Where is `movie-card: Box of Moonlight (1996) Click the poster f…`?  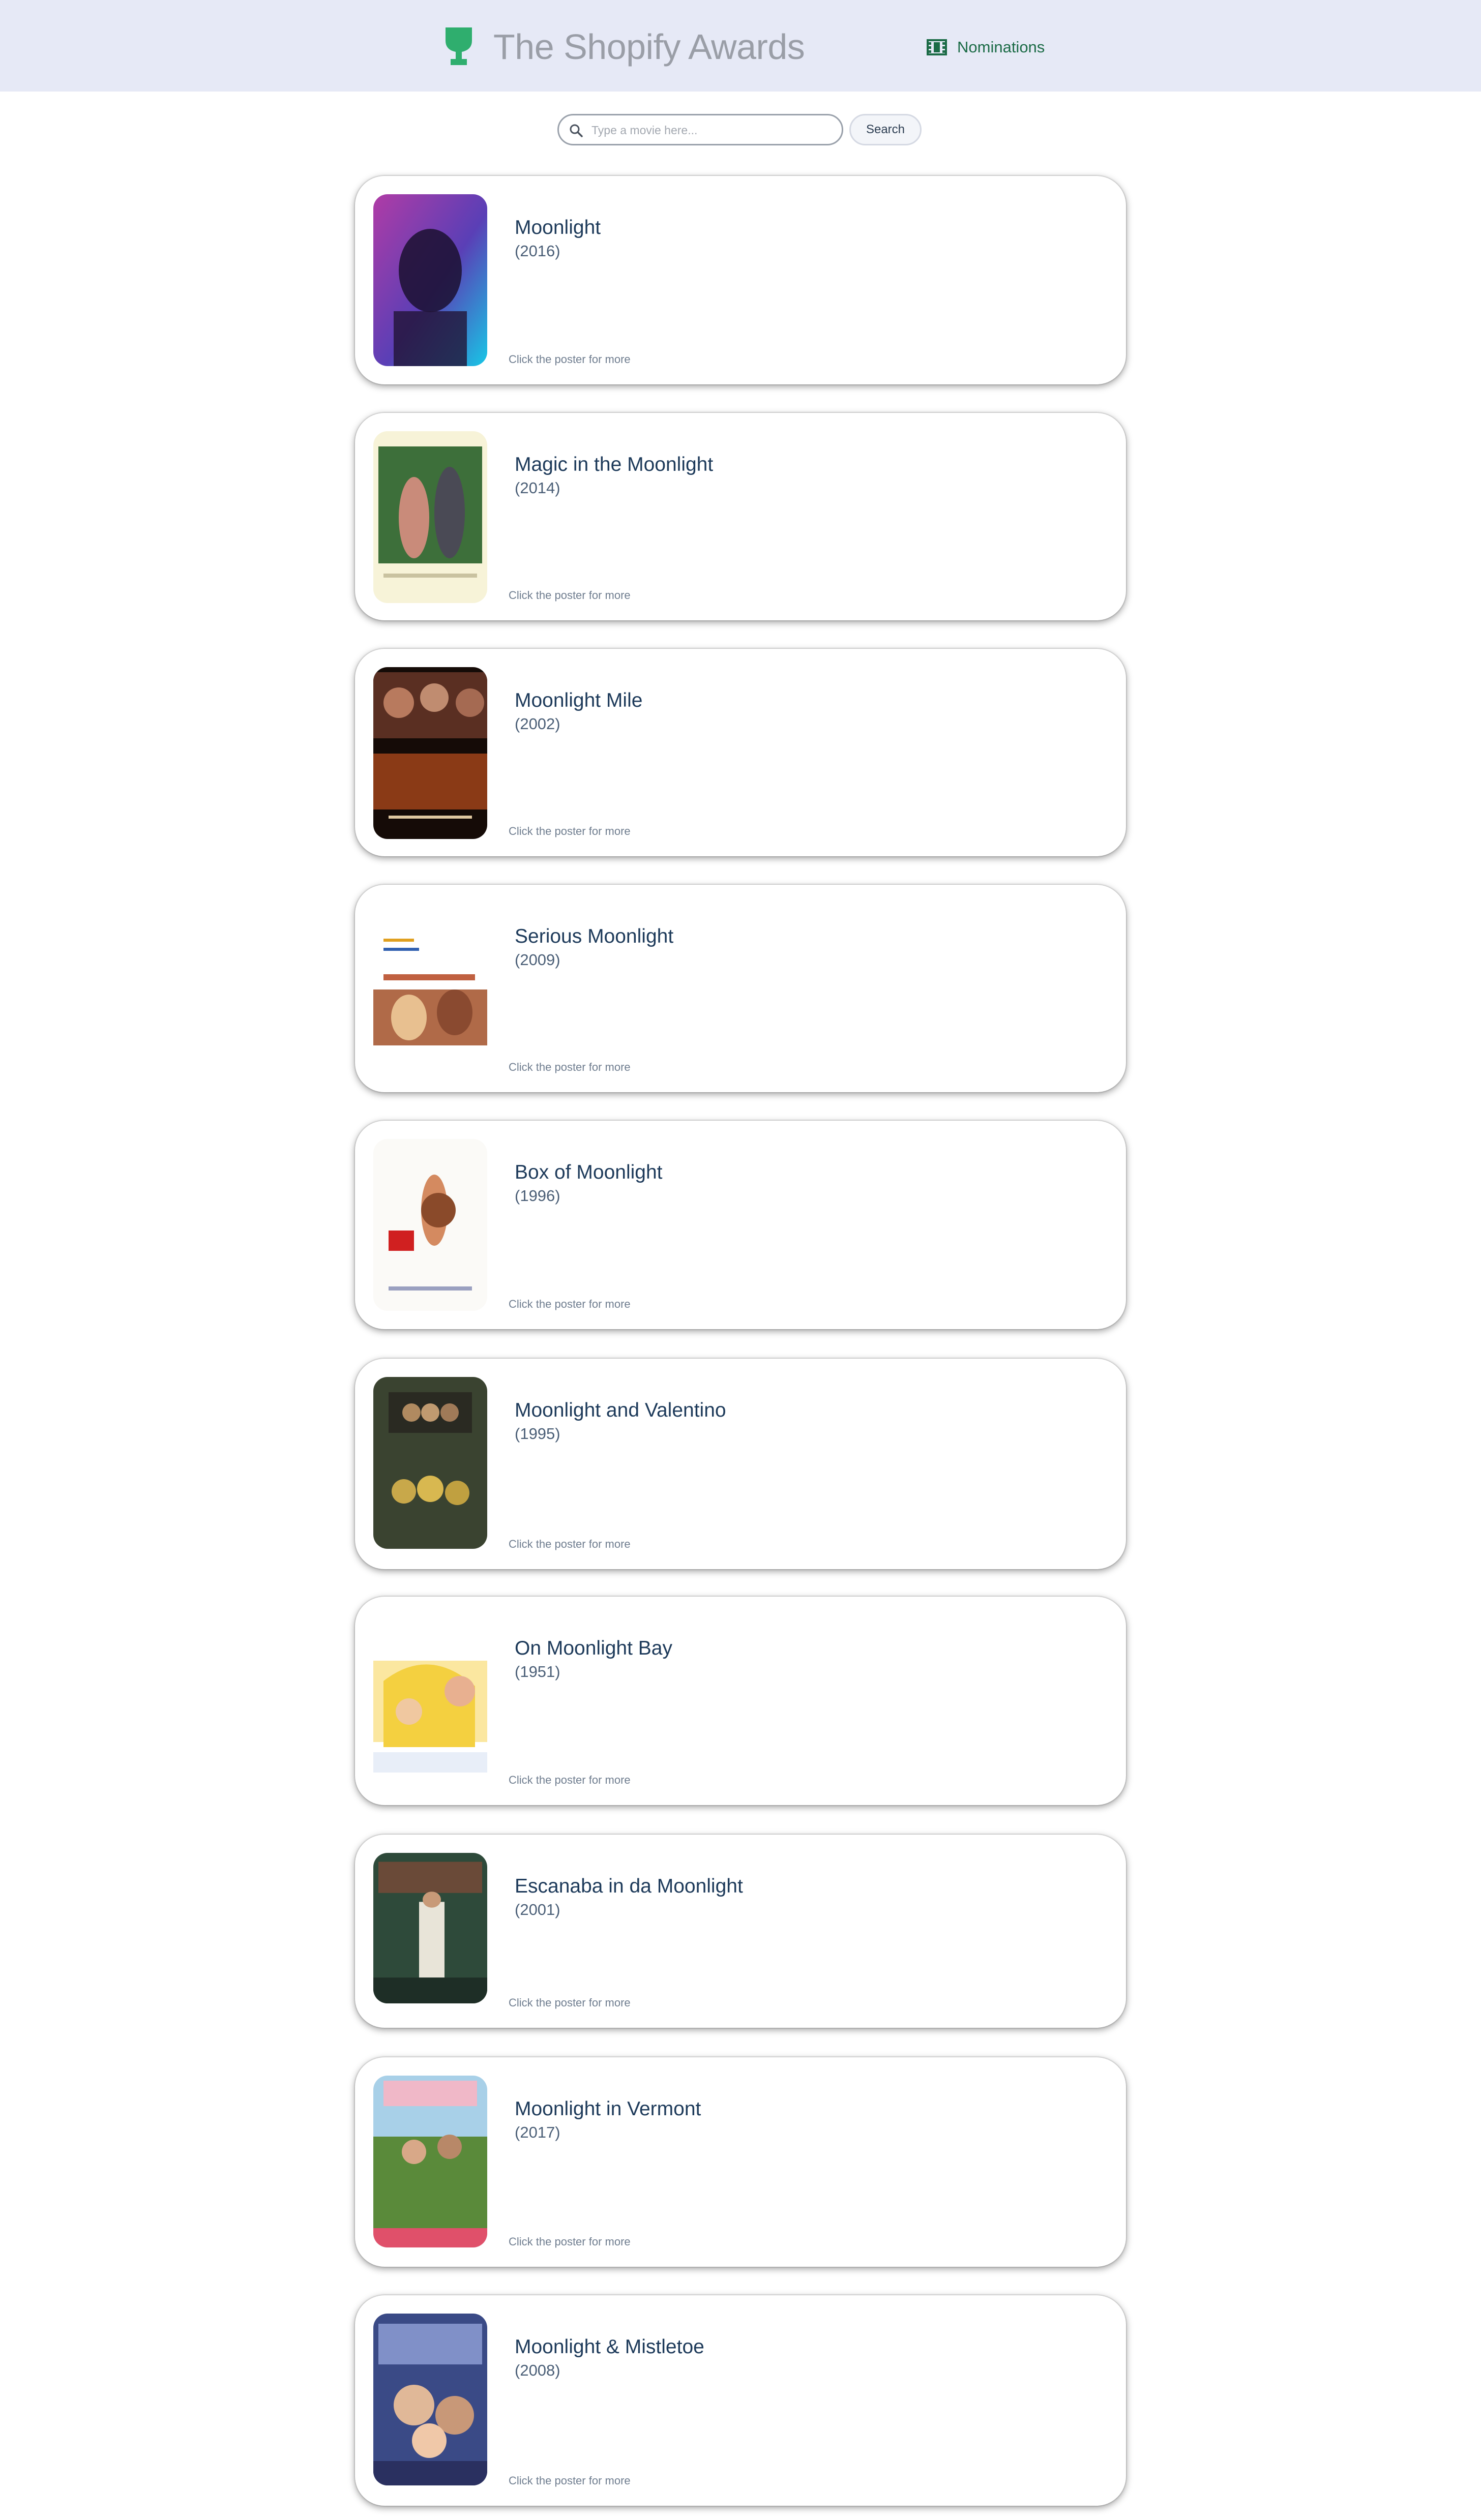 movie-card: Box of Moonlight (1996) Click the poster f… is located at coordinates (740, 1225).